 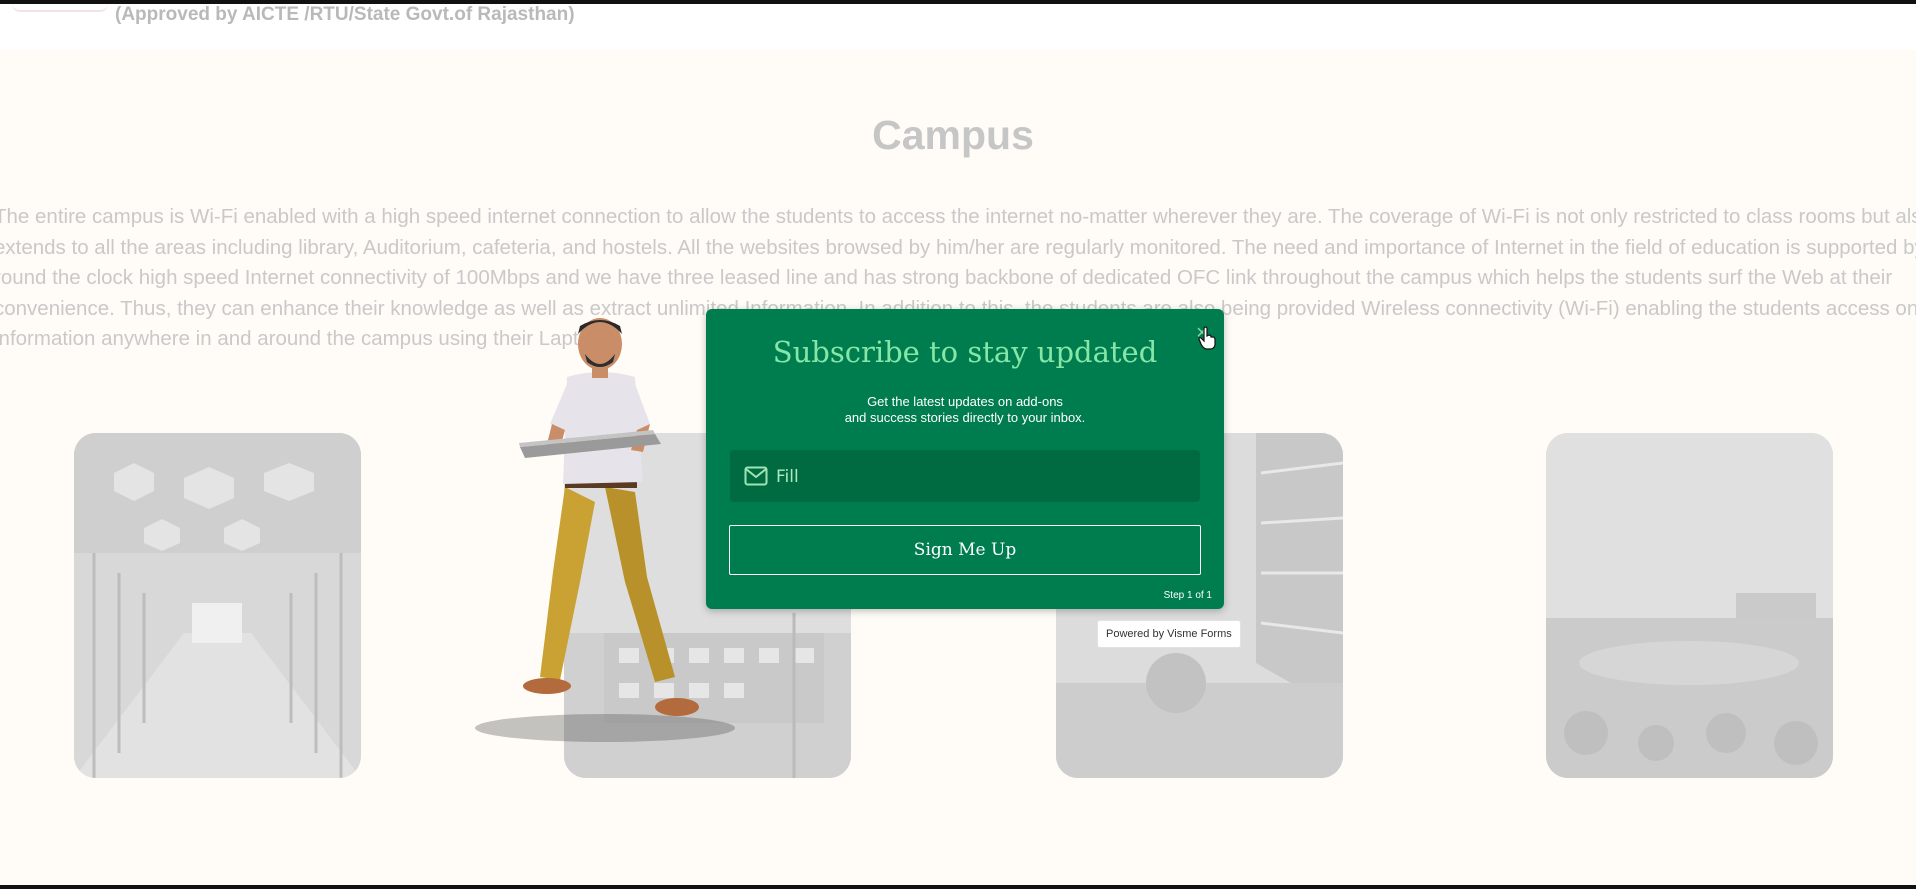 I want to click on bottom-border, so click(x=958, y=887).